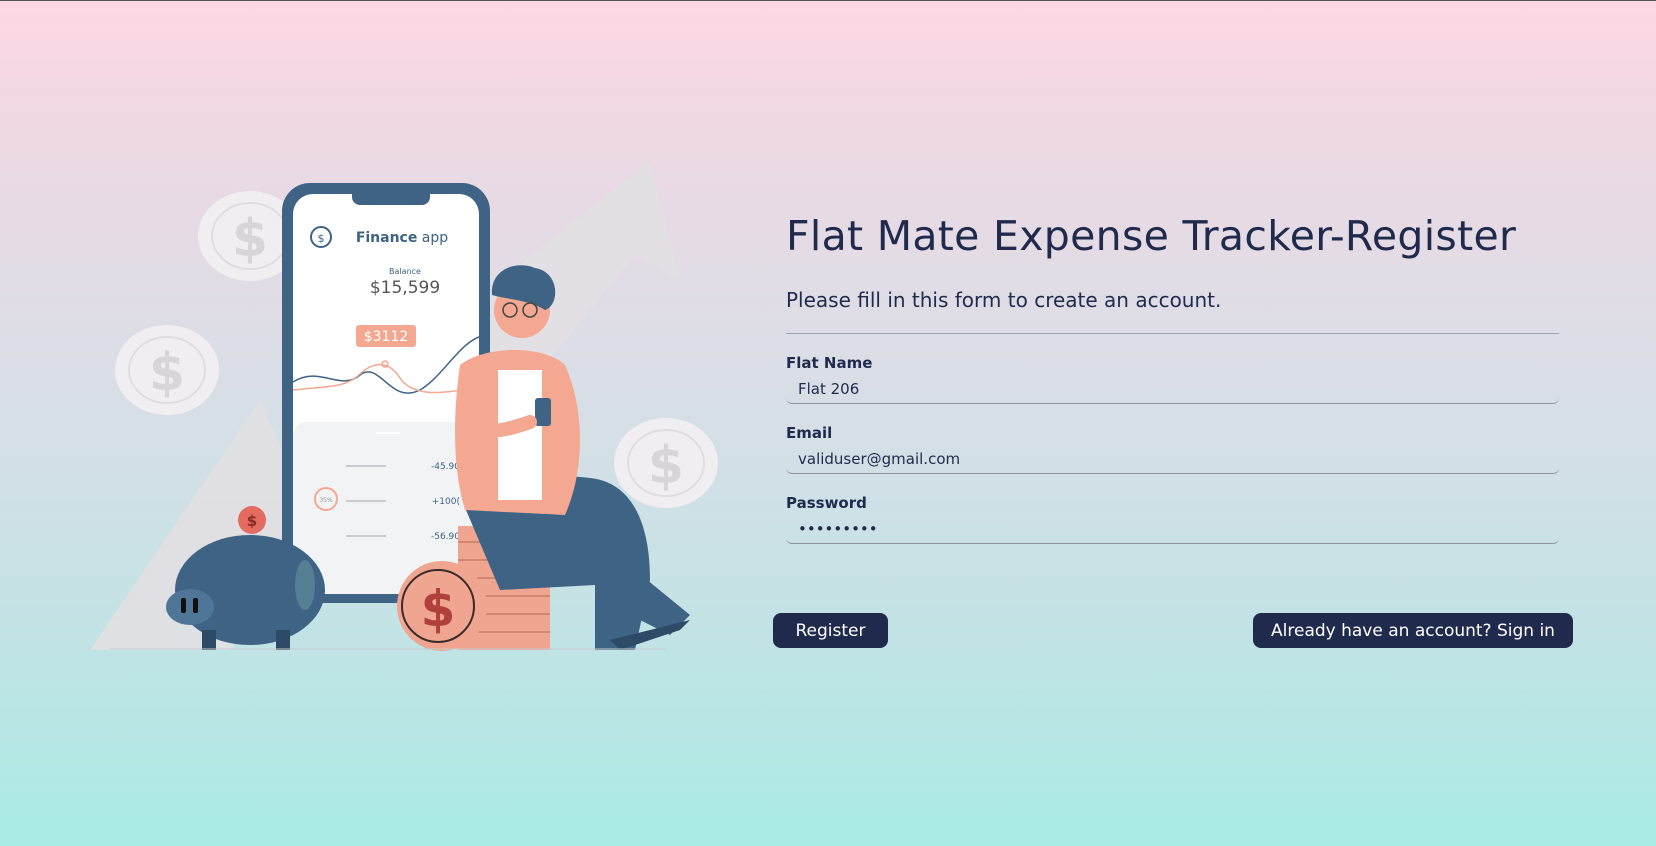 The width and height of the screenshot is (1656, 846). What do you see at coordinates (445, 537) in the screenshot?
I see `transaction-amount: -56.90` at bounding box center [445, 537].